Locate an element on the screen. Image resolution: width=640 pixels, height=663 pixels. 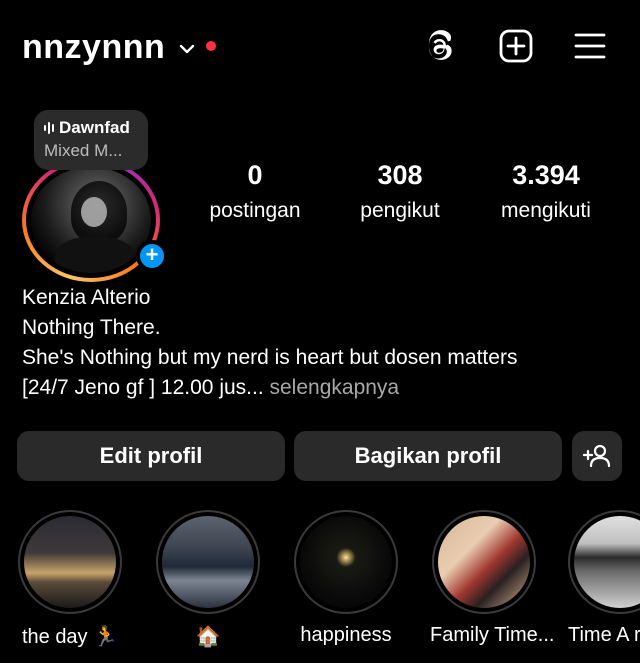
highlight-item: Time A ra is located at coordinates (604, 578).